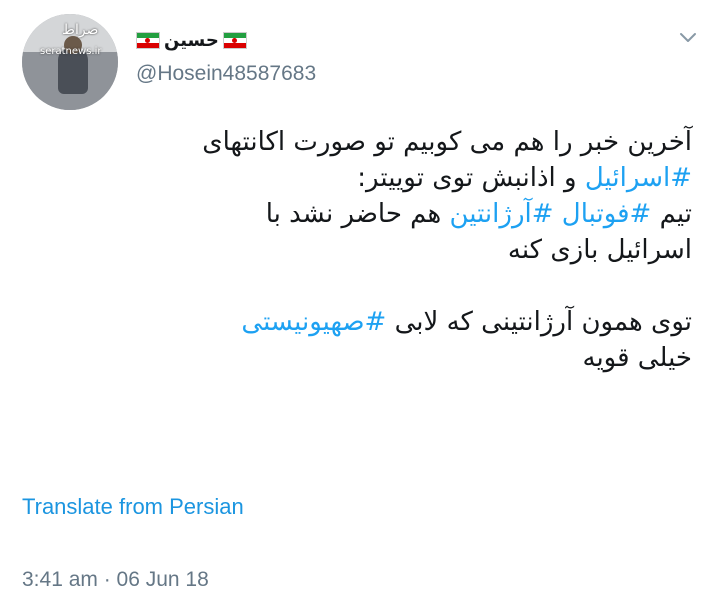 This screenshot has height=614, width=720. What do you see at coordinates (638, 178) in the screenshot?
I see `hashtag-link: #اسرائیل` at bounding box center [638, 178].